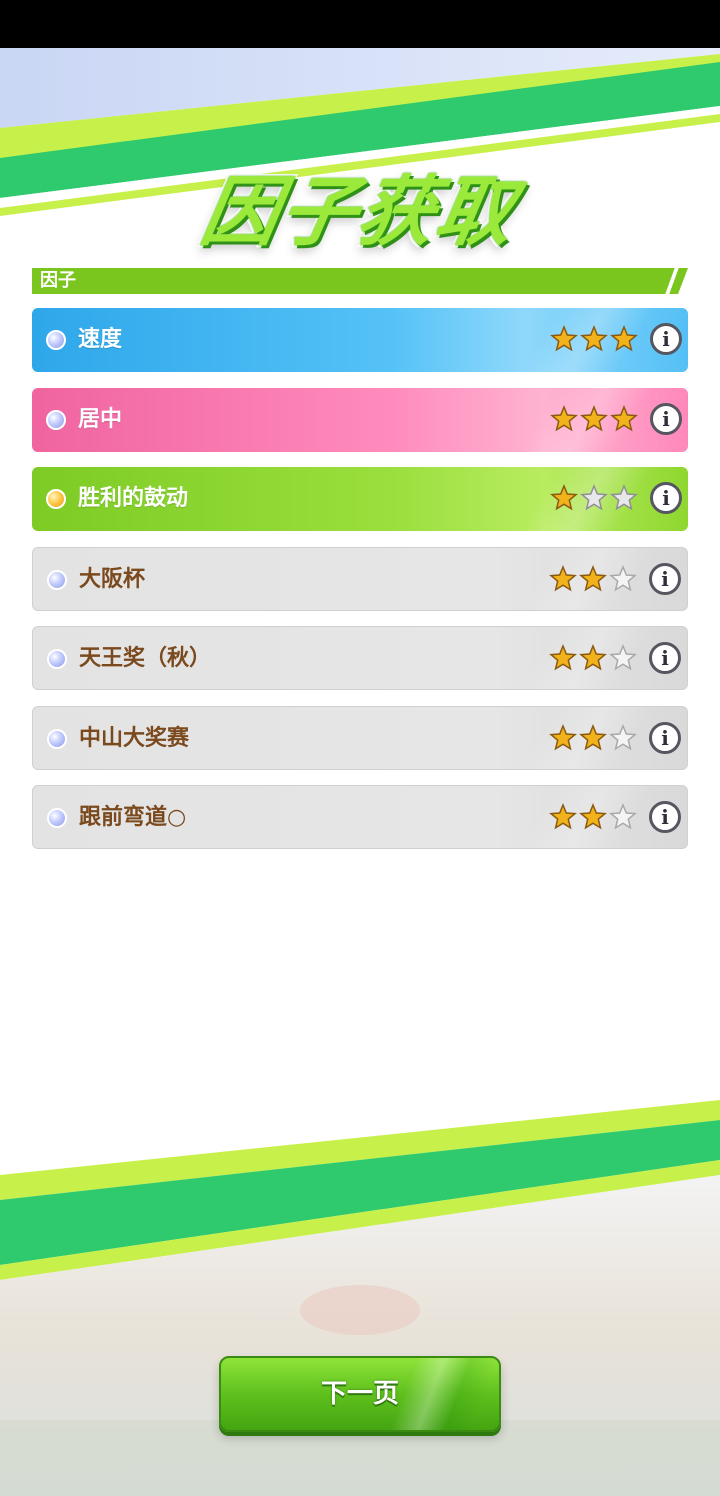 The image size is (720, 1496). I want to click on next-page-button: 下一页, so click(360, 1394).